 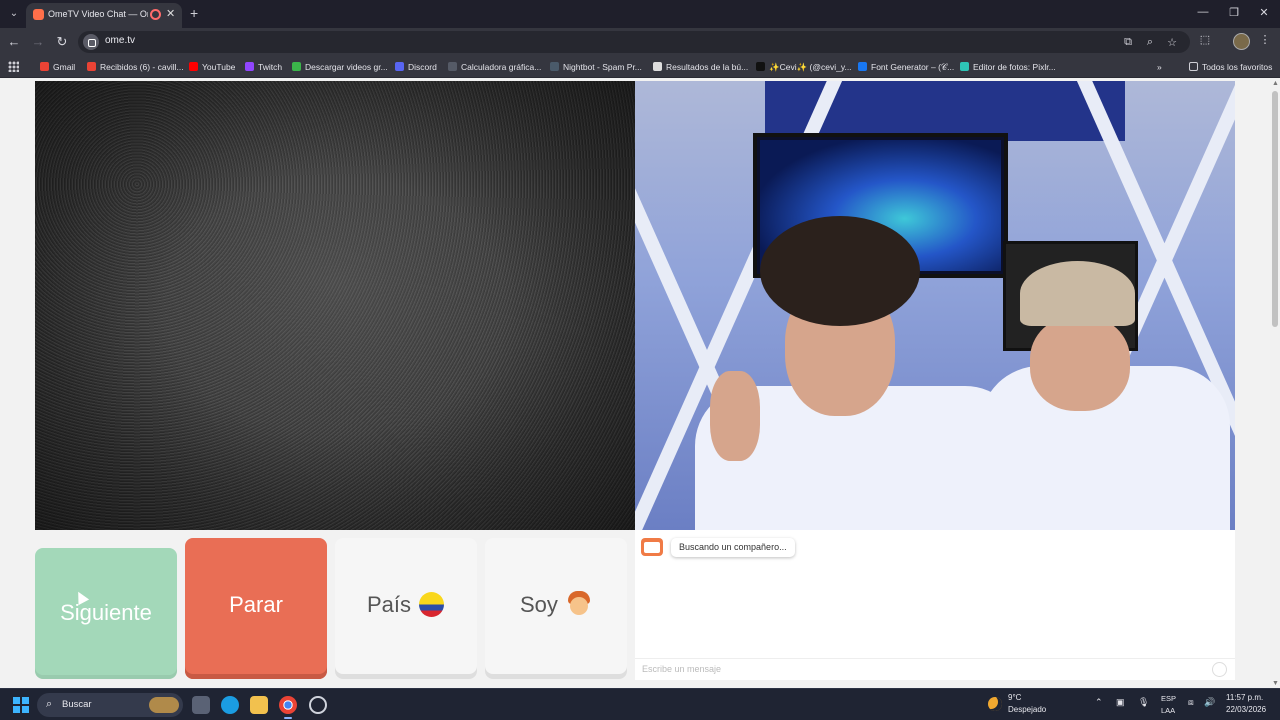 What do you see at coordinates (1275, 383) in the screenshot?
I see `page-scrollbar: ▲ ▼` at bounding box center [1275, 383].